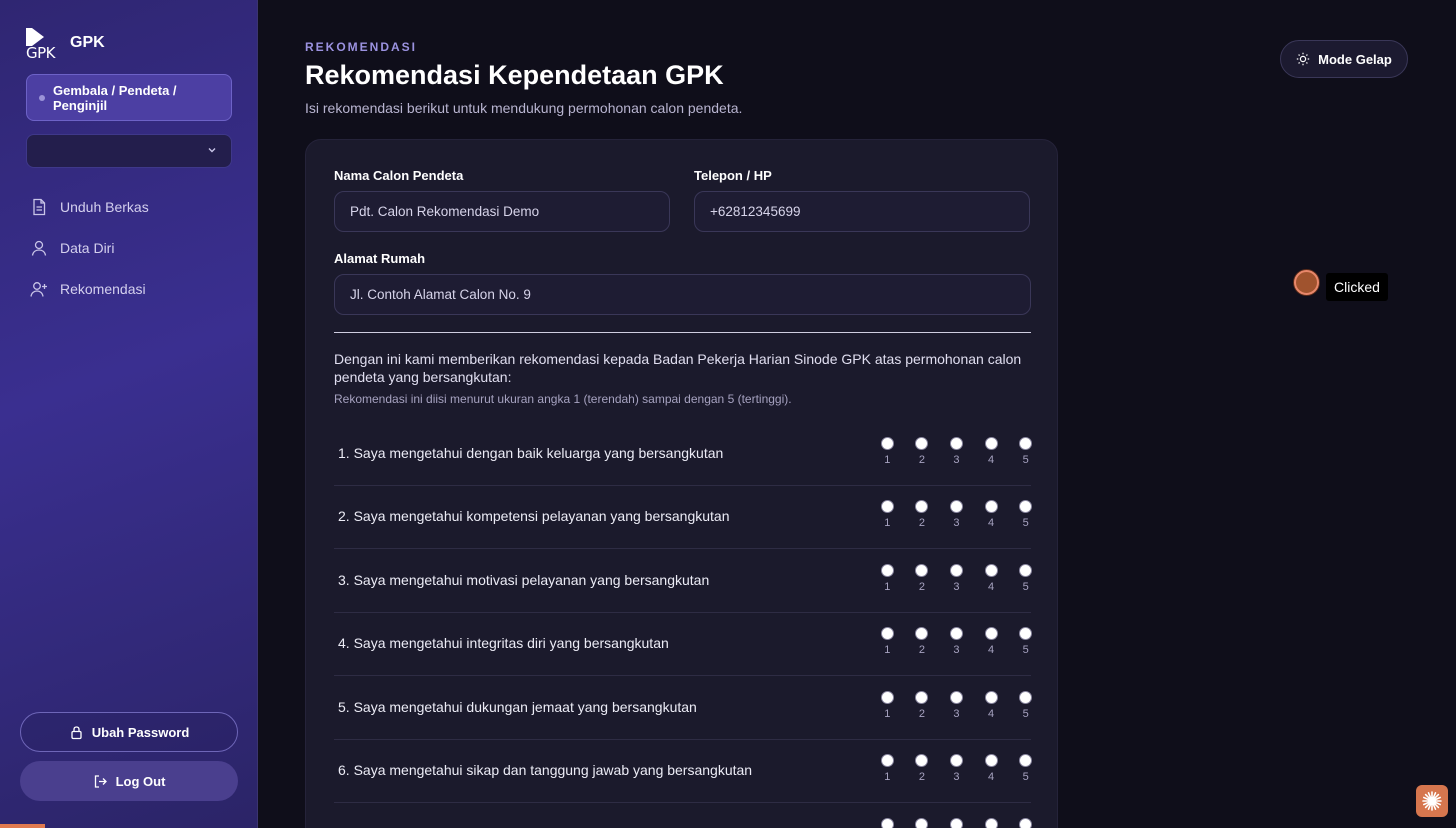  I want to click on logout-icon, so click(100, 781).